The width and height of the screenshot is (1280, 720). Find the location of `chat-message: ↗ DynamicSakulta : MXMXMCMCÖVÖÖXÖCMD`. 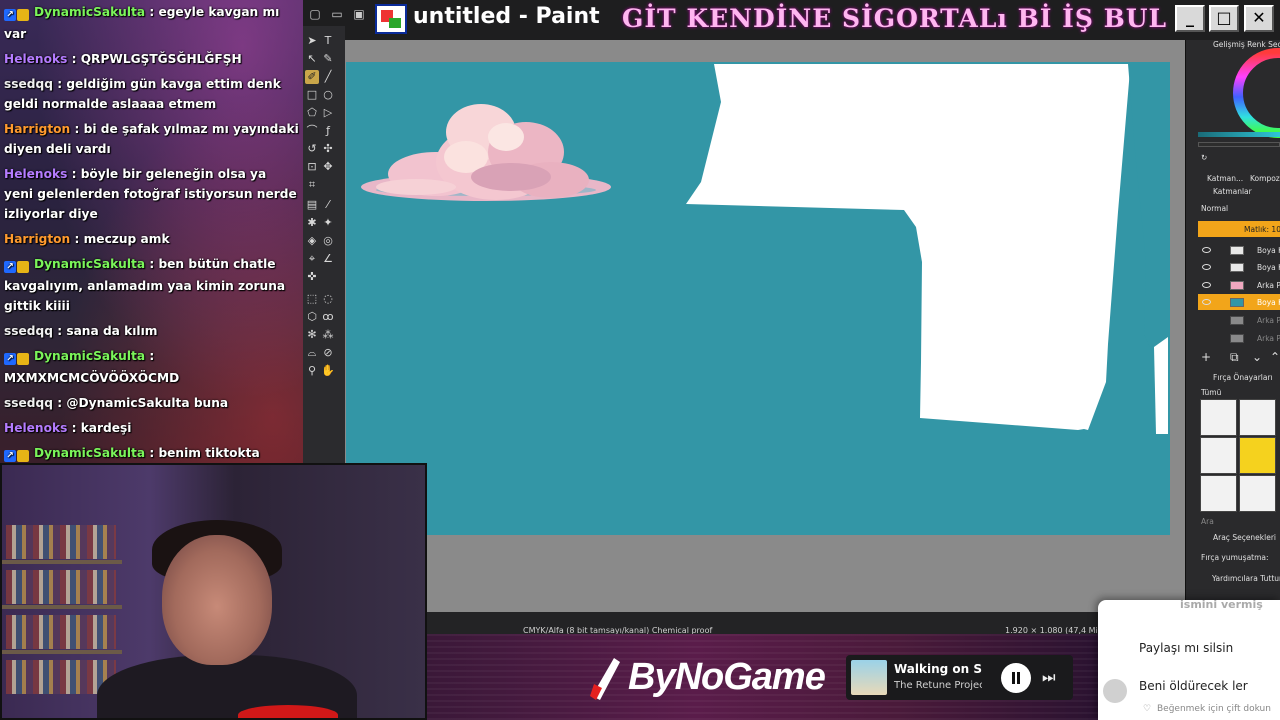

chat-message: ↗ DynamicSakulta : MXMXMCMCÖVÖÖXÖCMD is located at coordinates (151, 367).